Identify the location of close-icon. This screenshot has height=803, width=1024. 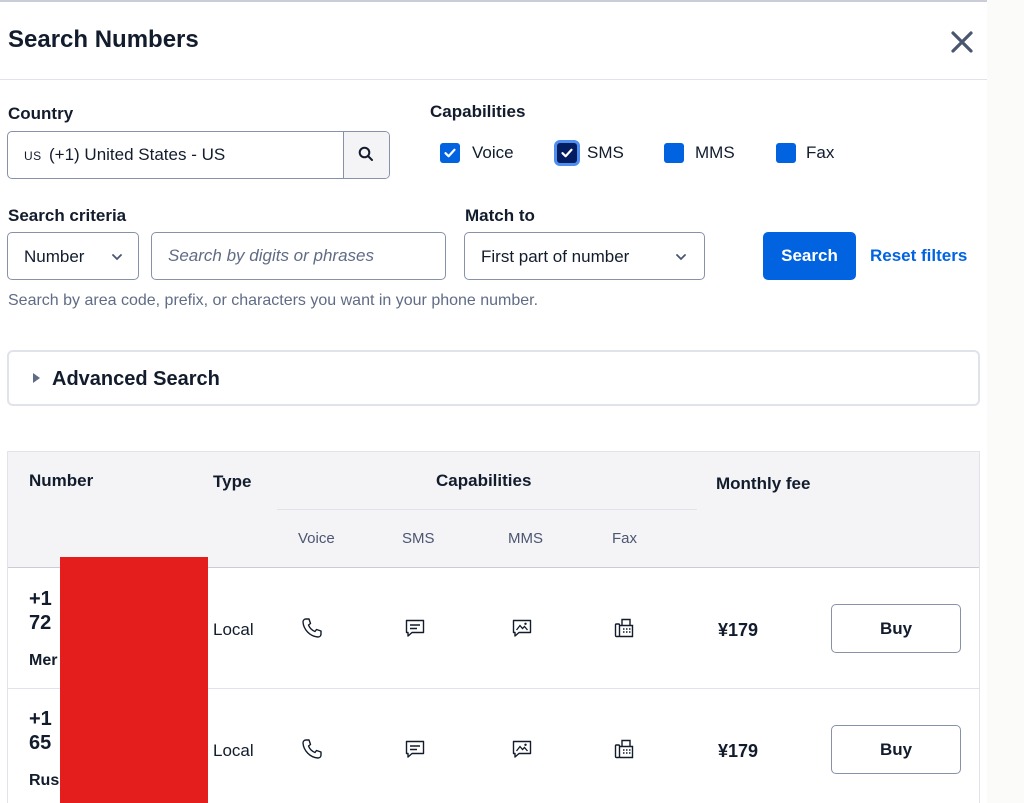
(962, 42).